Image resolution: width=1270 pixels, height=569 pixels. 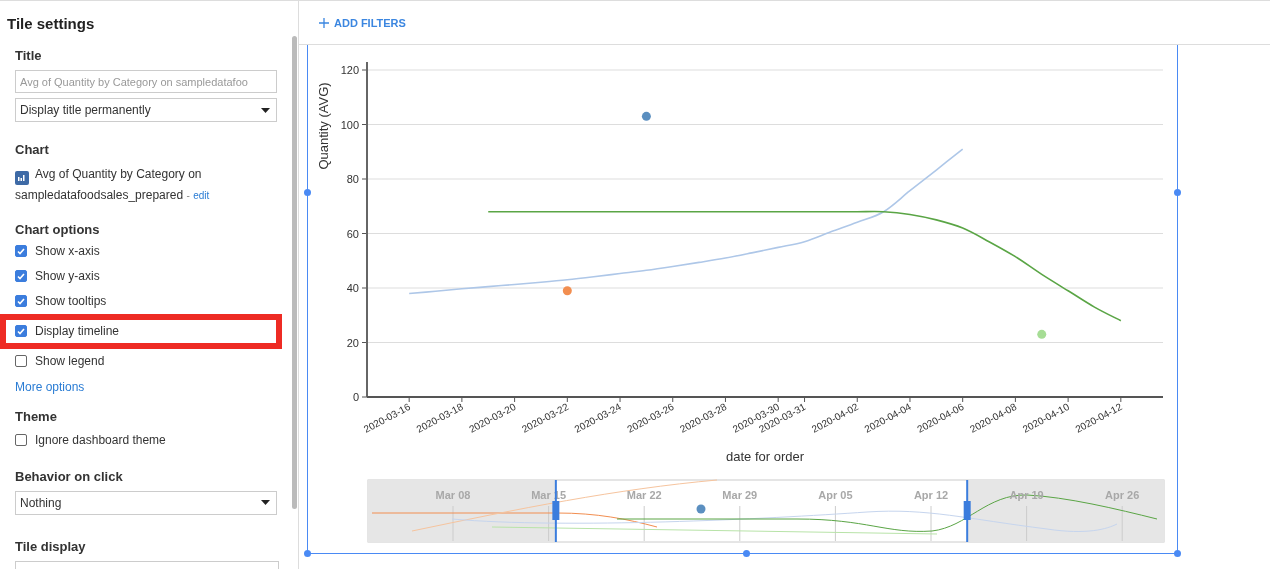 What do you see at coordinates (32, 149) in the screenshot?
I see `section-label: Chart` at bounding box center [32, 149].